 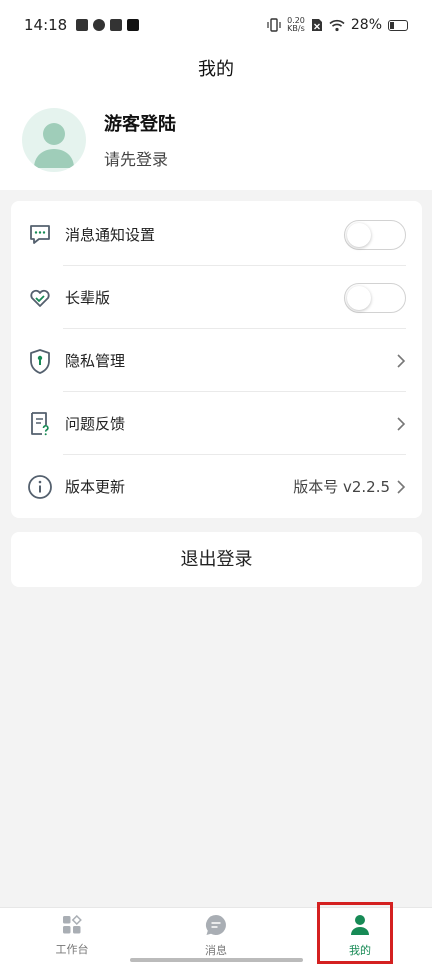 I want to click on login-prompt: 请先登录, so click(x=140, y=158).